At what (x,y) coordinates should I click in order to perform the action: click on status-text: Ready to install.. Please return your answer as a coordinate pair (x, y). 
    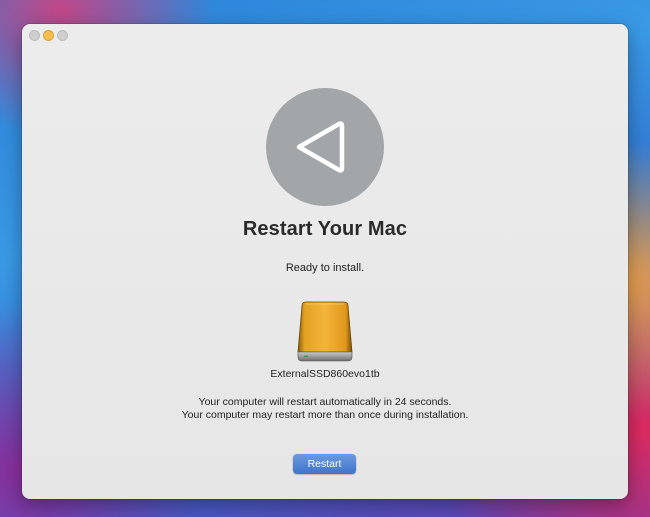
    Looking at the image, I should click on (325, 268).